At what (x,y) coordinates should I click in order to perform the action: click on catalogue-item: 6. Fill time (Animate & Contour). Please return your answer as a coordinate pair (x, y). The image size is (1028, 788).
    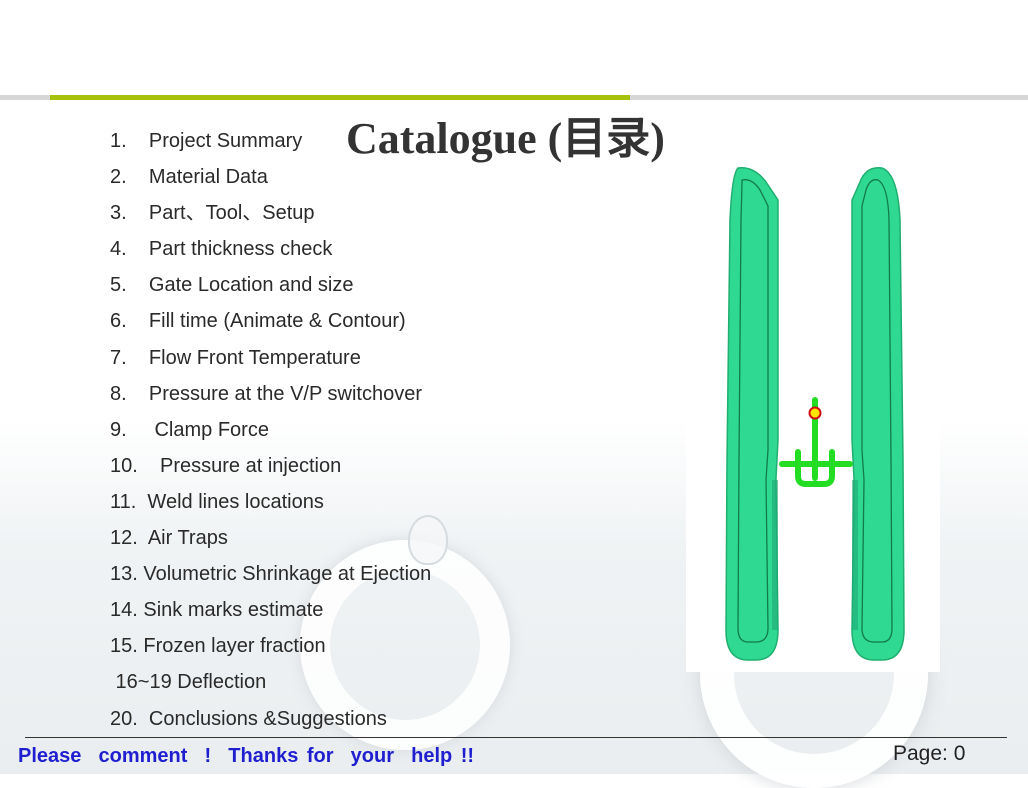
    Looking at the image, I should click on (258, 321).